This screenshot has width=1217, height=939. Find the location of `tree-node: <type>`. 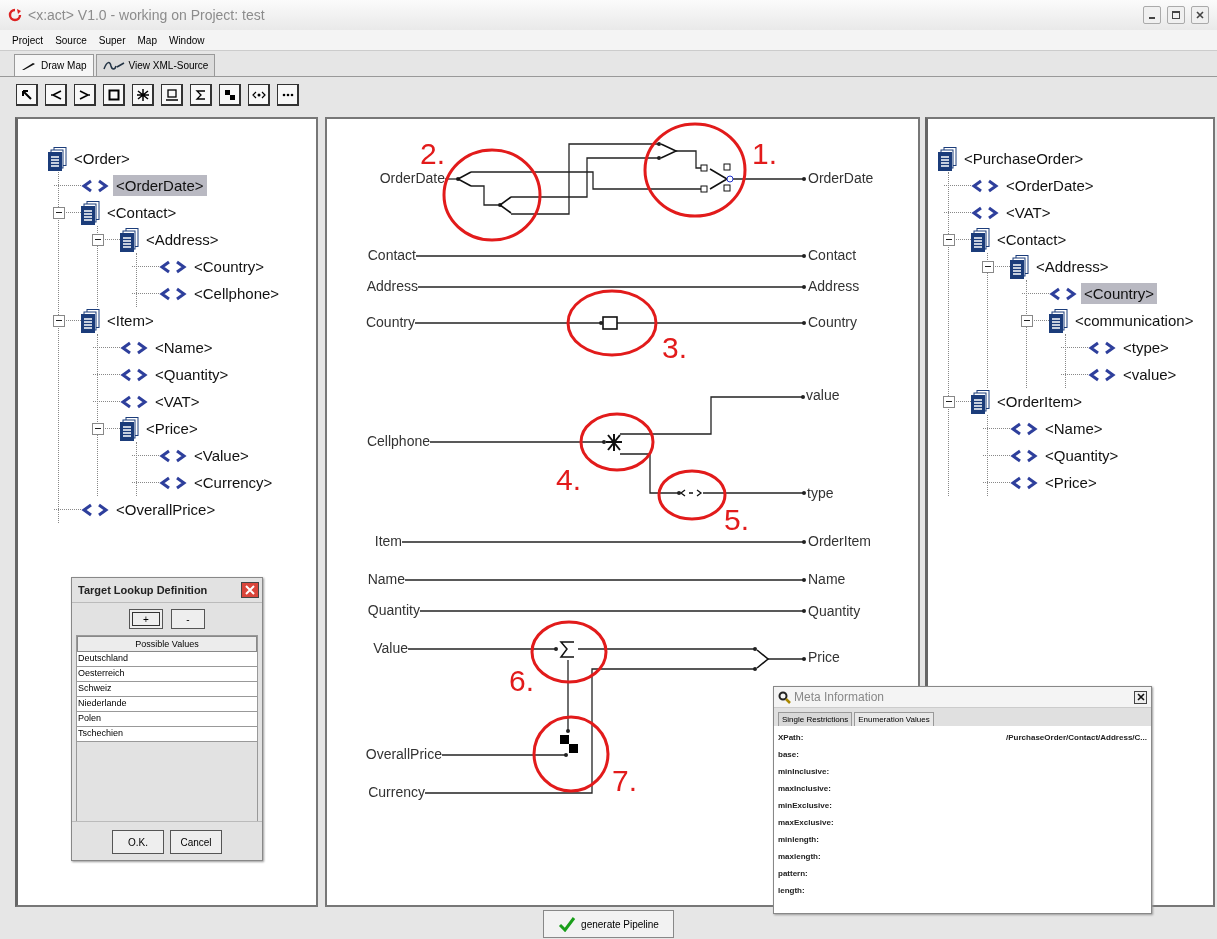

tree-node: <type> is located at coordinates (1146, 347).